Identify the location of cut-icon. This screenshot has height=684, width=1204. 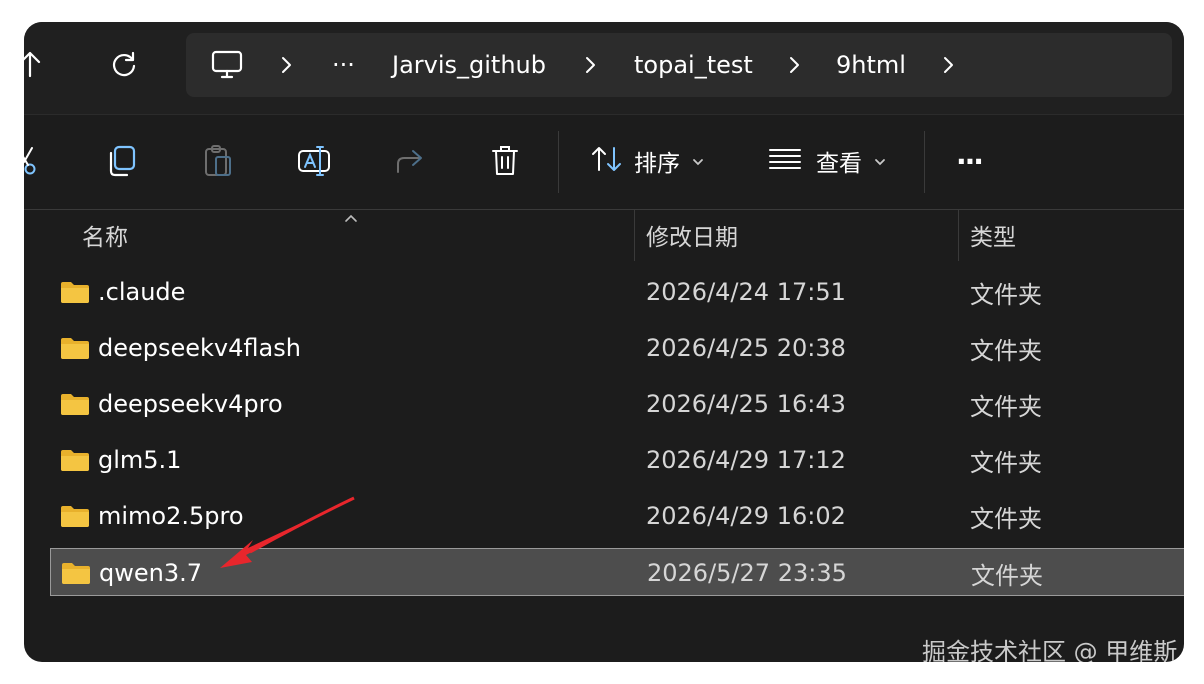
(33, 161).